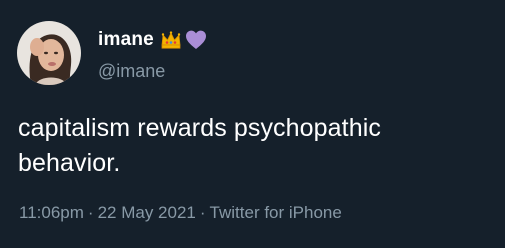  What do you see at coordinates (147, 212) in the screenshot?
I see `tweet-date: 22 May 2021` at bounding box center [147, 212].